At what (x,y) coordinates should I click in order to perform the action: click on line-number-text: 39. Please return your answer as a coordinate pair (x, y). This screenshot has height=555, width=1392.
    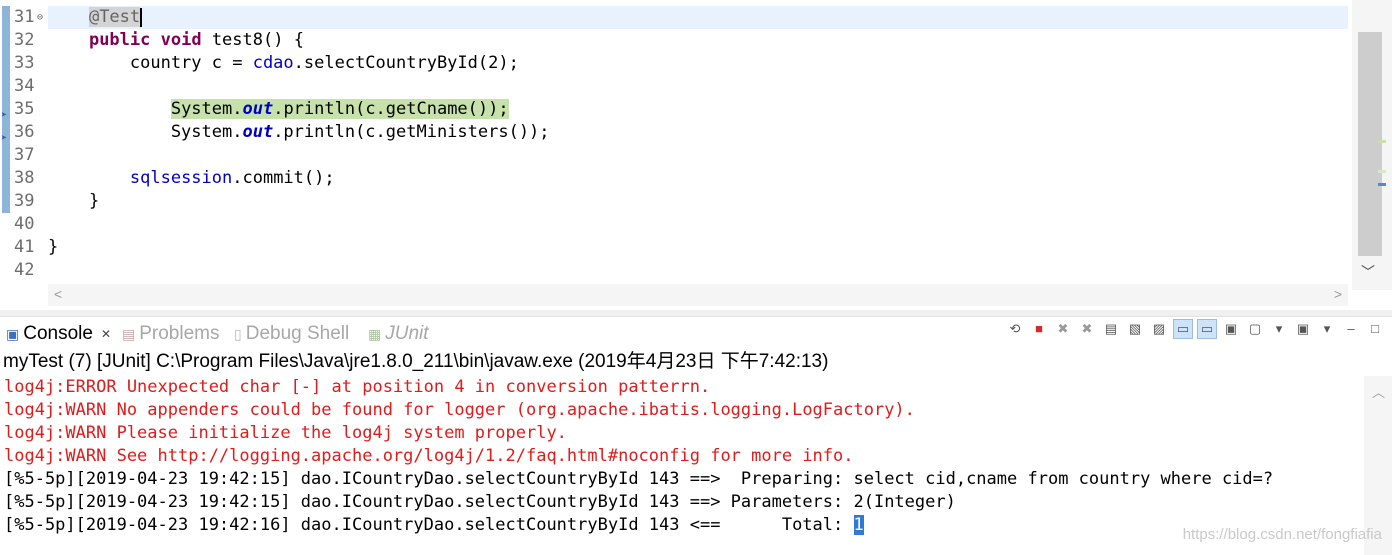
    Looking at the image, I should click on (24, 201).